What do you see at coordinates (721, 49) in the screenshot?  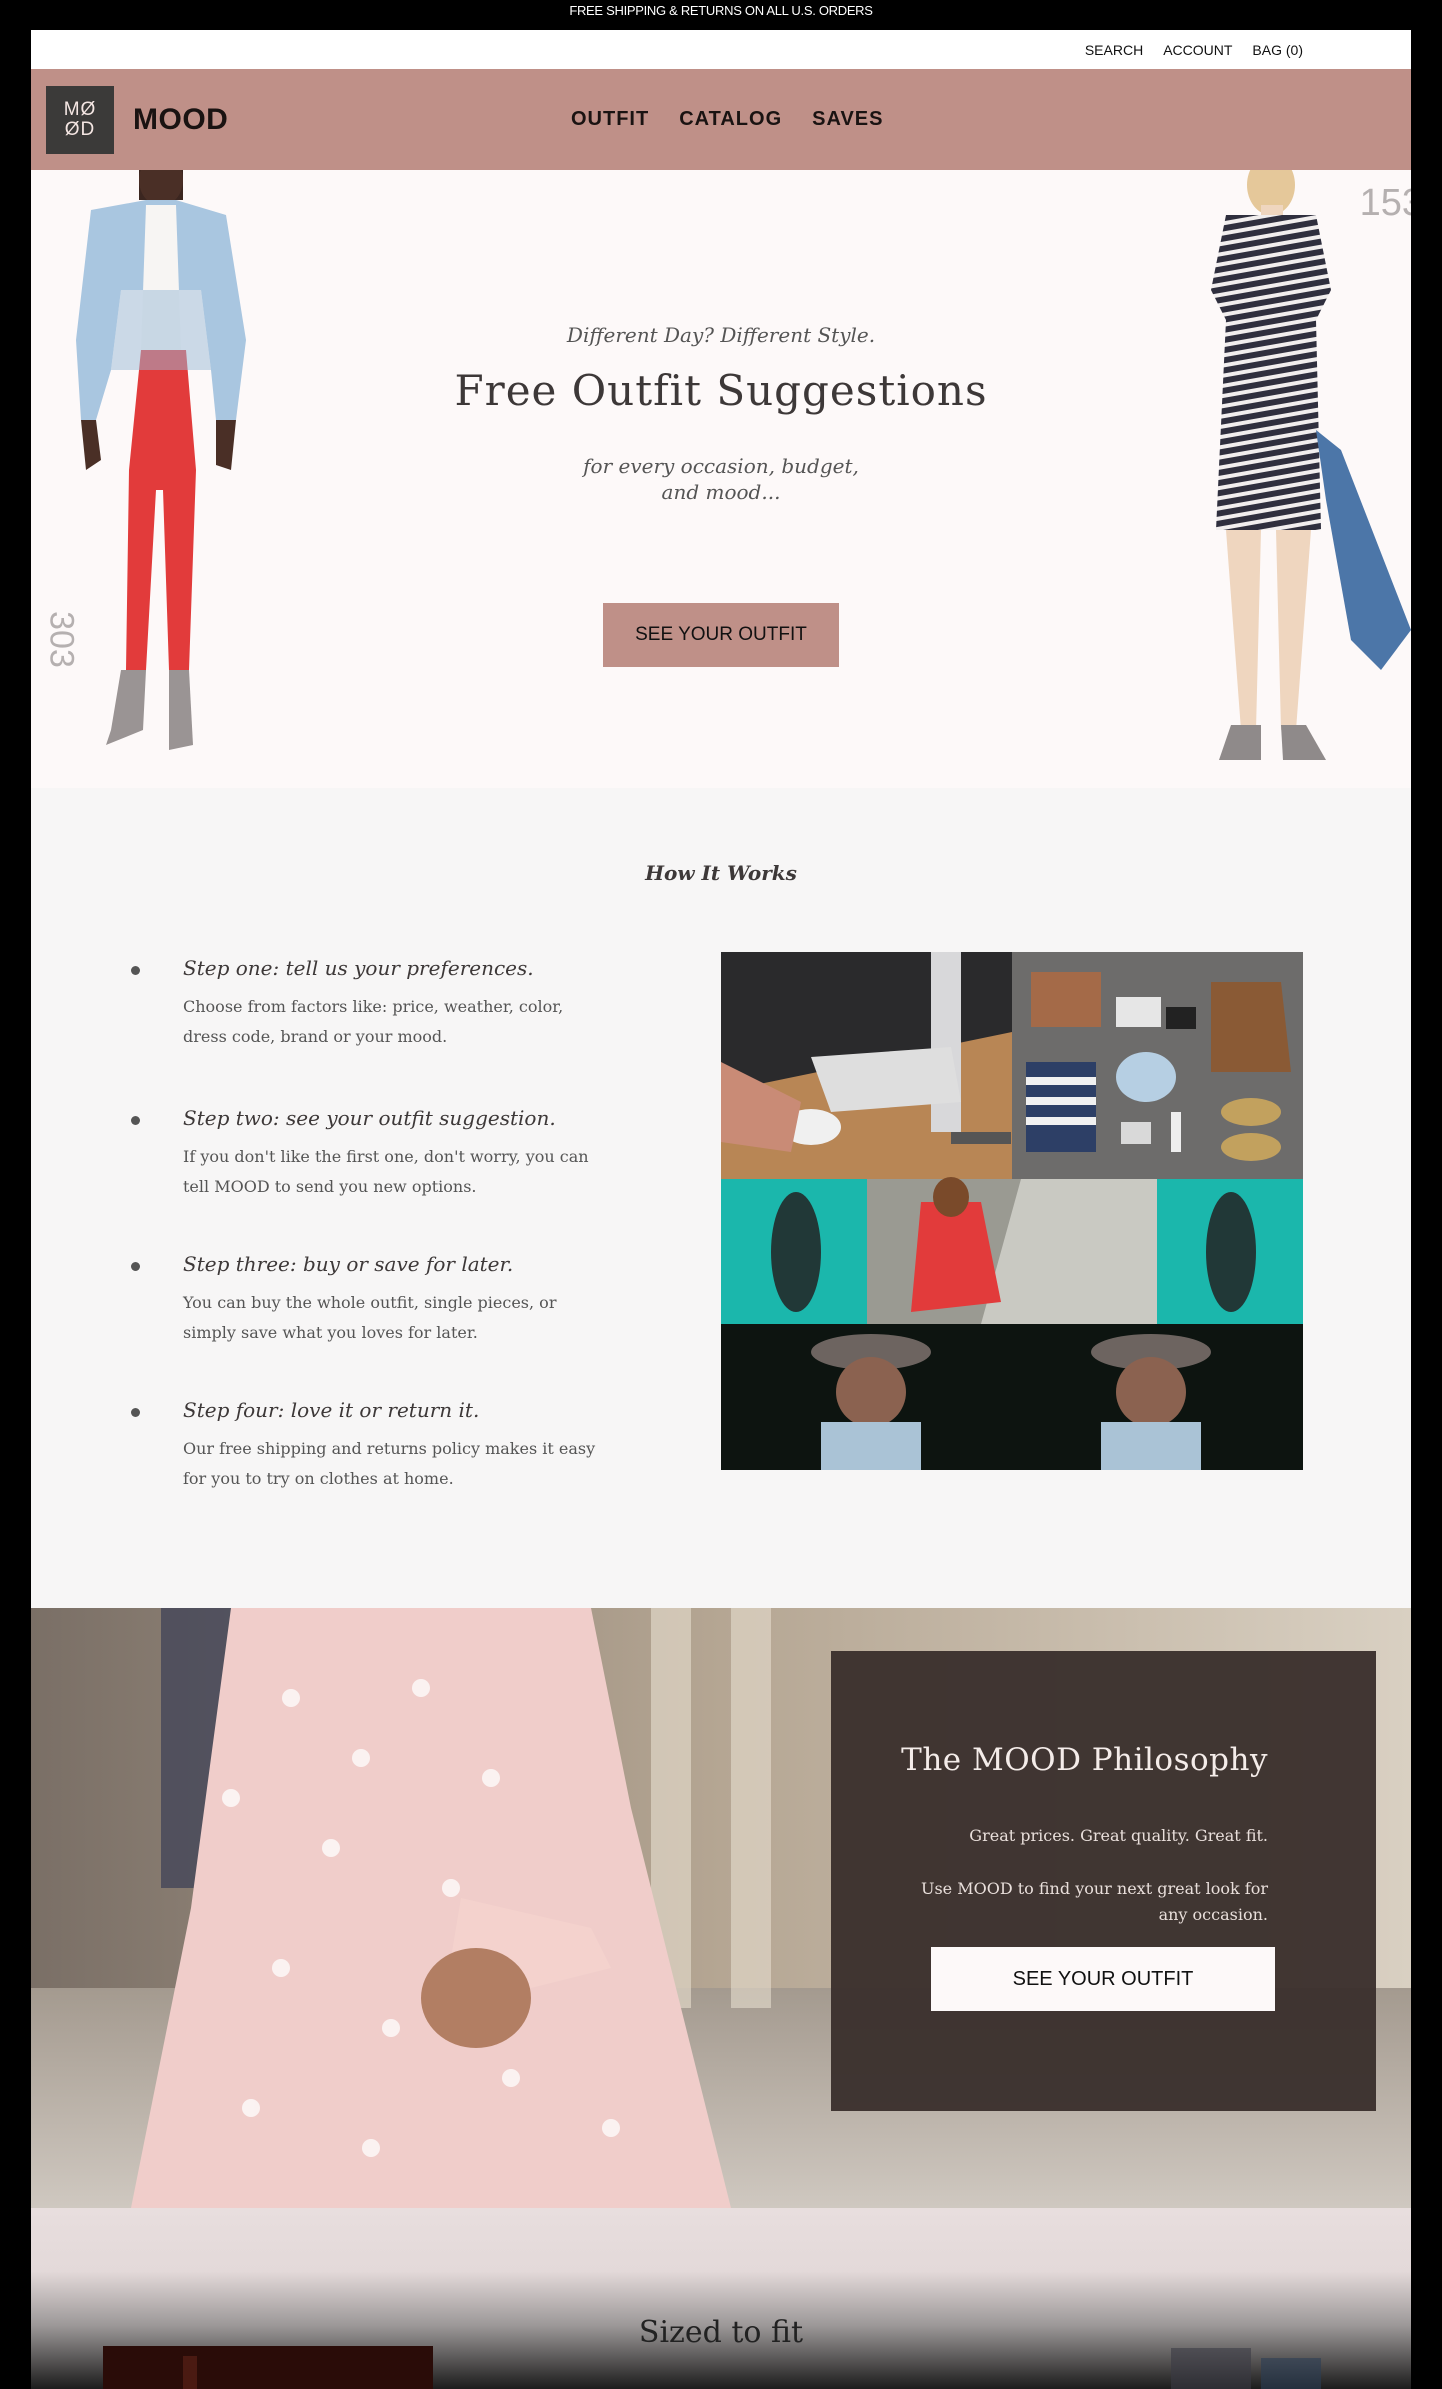 I see `utility-bar: SEARCH ACCOUNT BAG (0)` at bounding box center [721, 49].